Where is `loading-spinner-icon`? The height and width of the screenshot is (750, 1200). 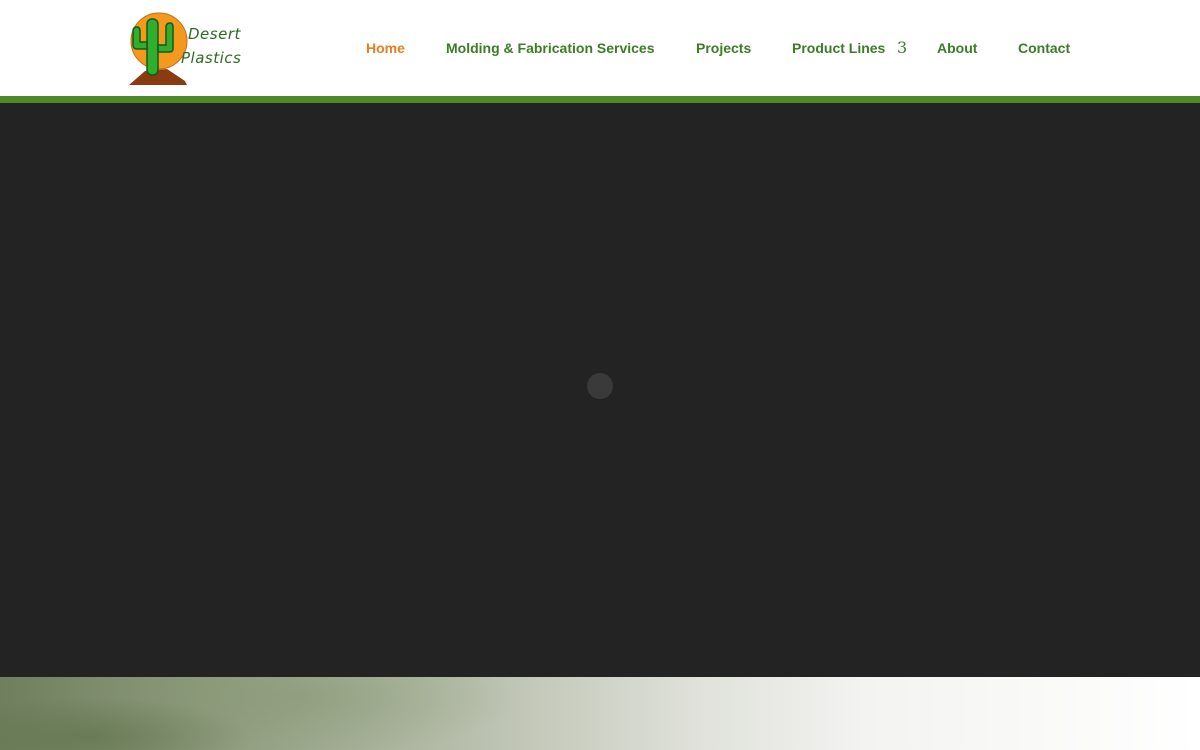 loading-spinner-icon is located at coordinates (600, 386).